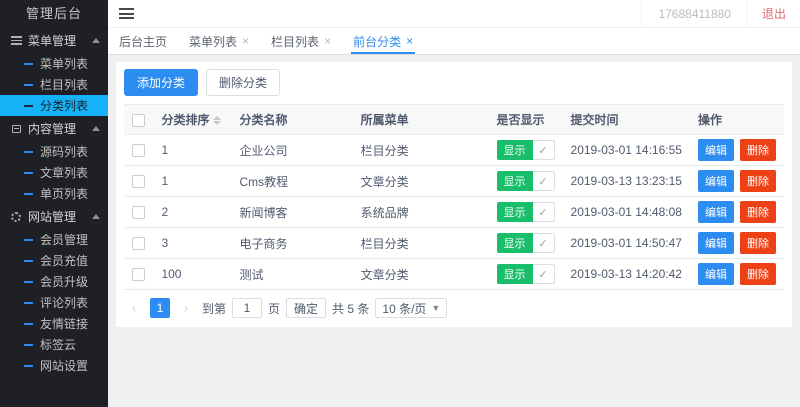 The width and height of the screenshot is (800, 407). Describe the element at coordinates (54, 84) in the screenshot. I see `sidebar-item-column-list: 栏目列表` at that location.